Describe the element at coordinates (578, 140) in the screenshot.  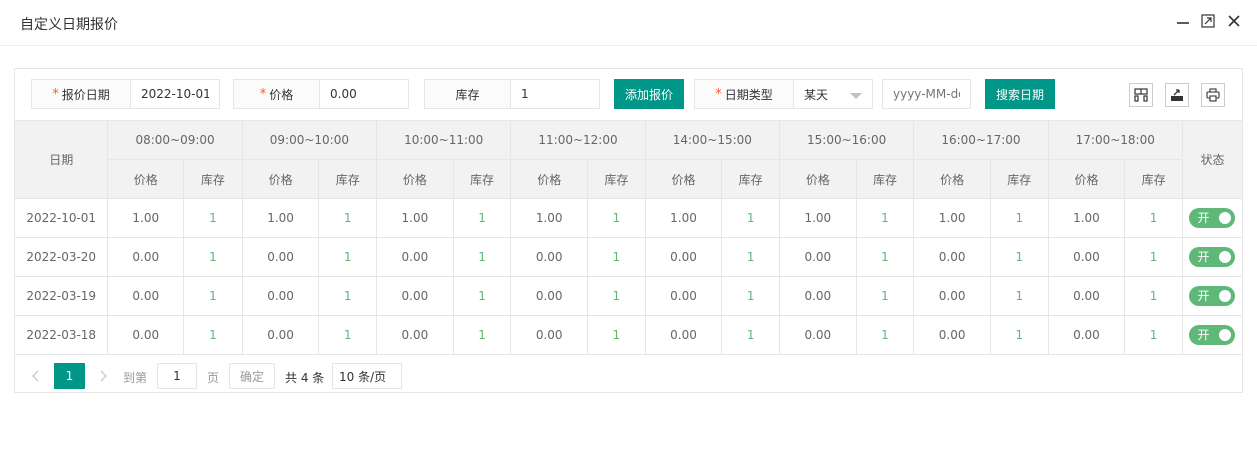
I see `time-slot-header: 11:00~12:00` at that location.